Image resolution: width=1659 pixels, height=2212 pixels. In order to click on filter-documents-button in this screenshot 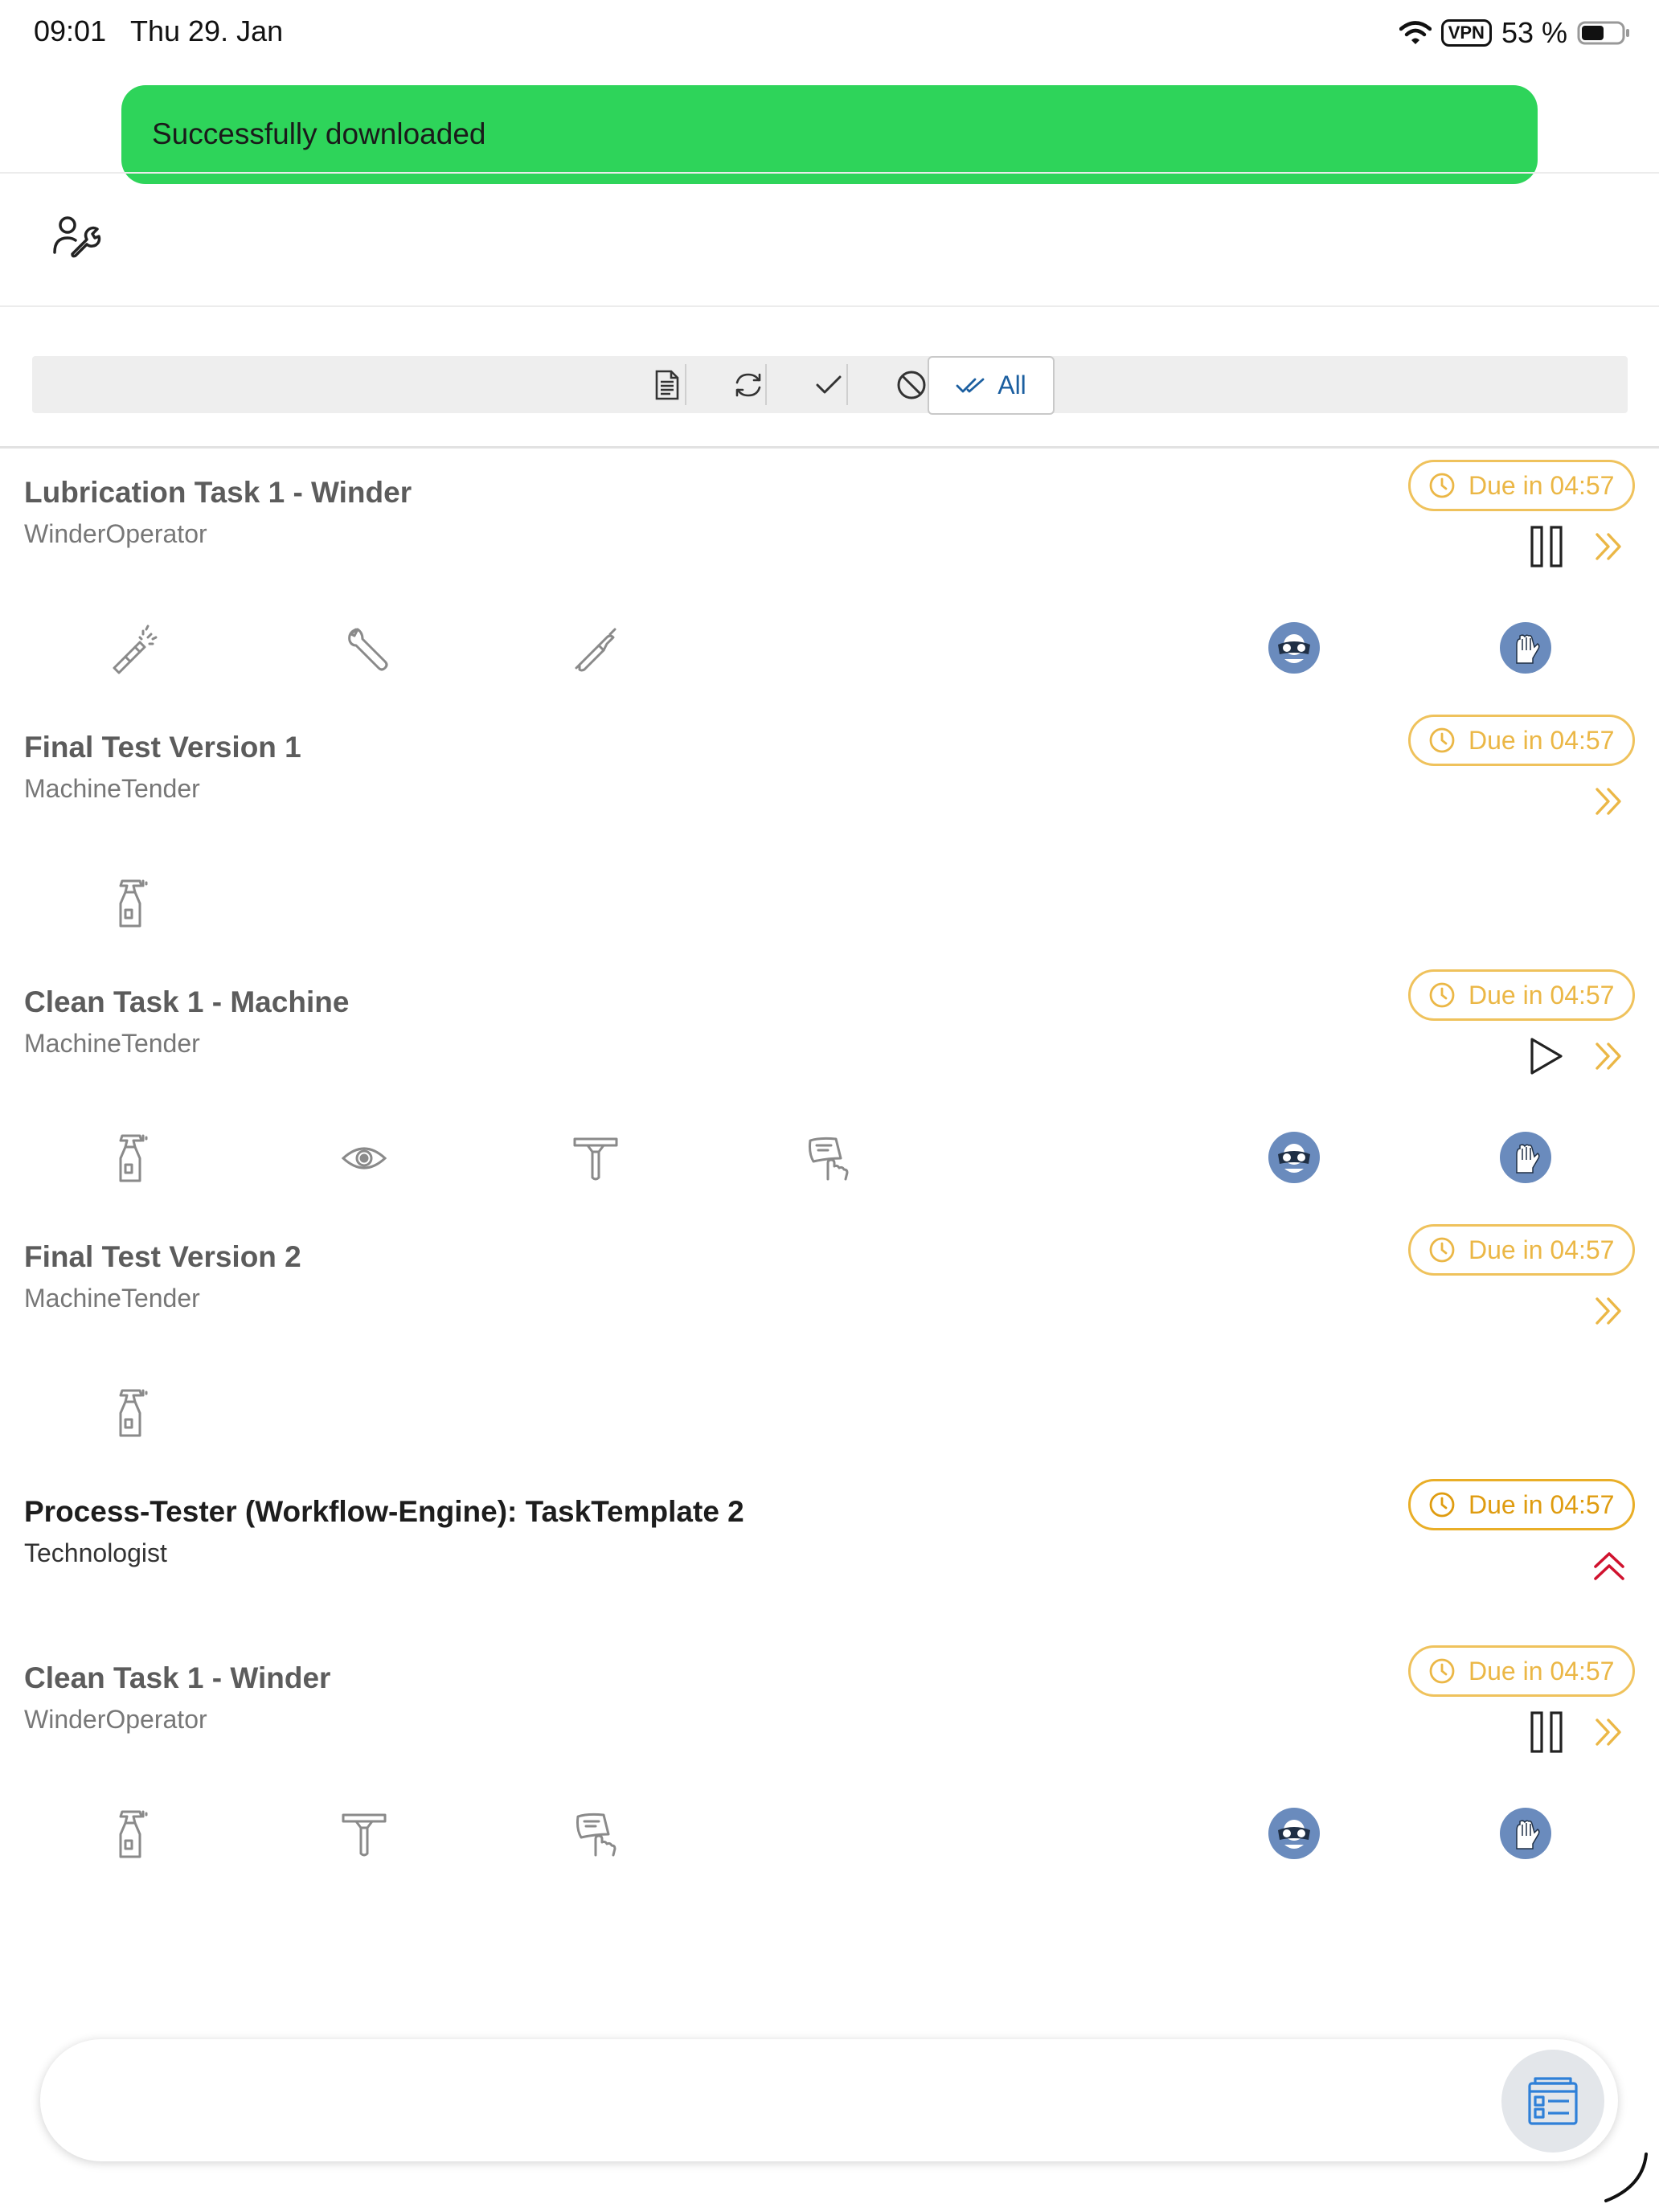, I will do `click(667, 384)`.